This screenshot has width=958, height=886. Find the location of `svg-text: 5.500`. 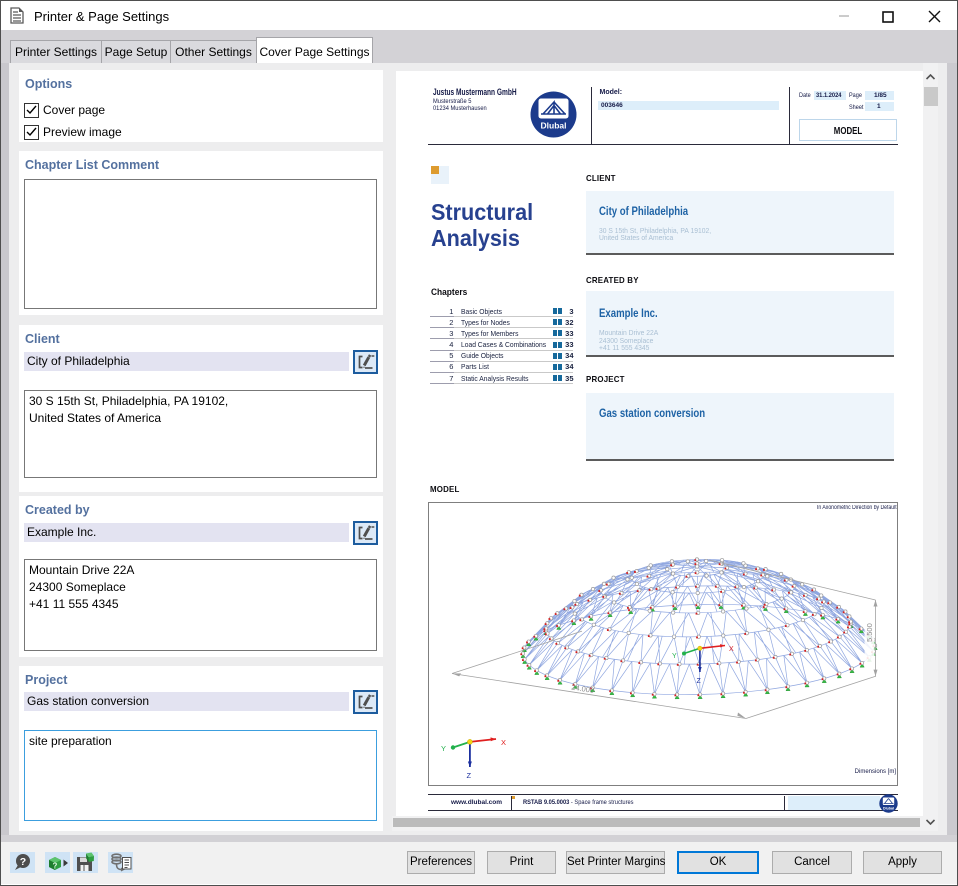

svg-text: 5.500 is located at coordinates (869, 632).